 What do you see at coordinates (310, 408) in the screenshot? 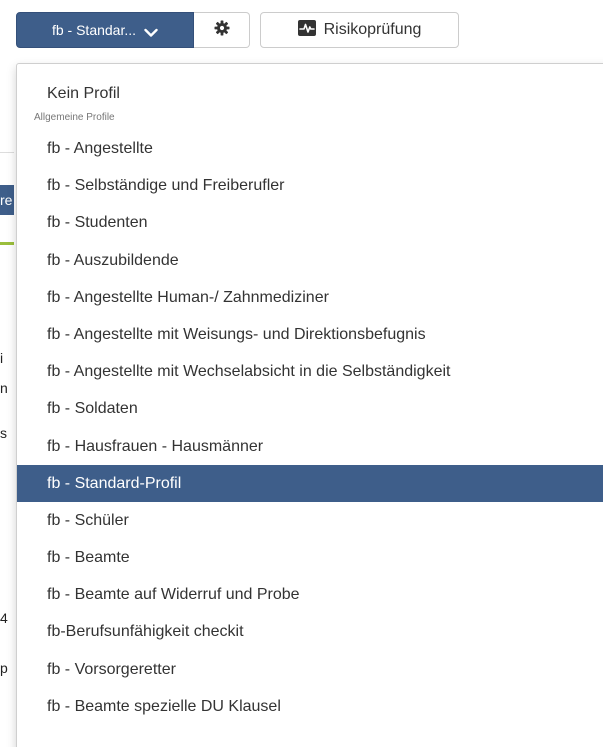
I see `menu-item: fb - Soldaten` at bounding box center [310, 408].